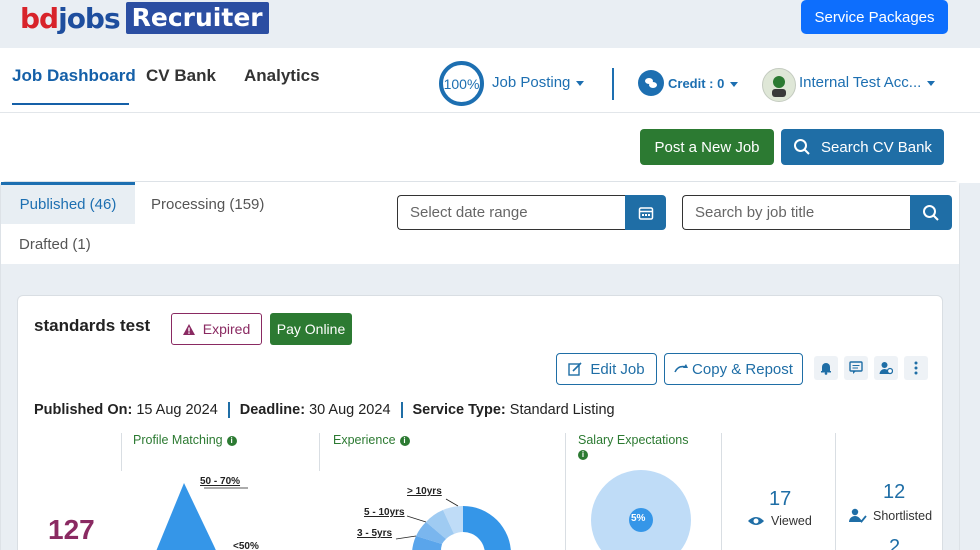  Describe the element at coordinates (423, 510) in the screenshot. I see `stats-charts` at that location.